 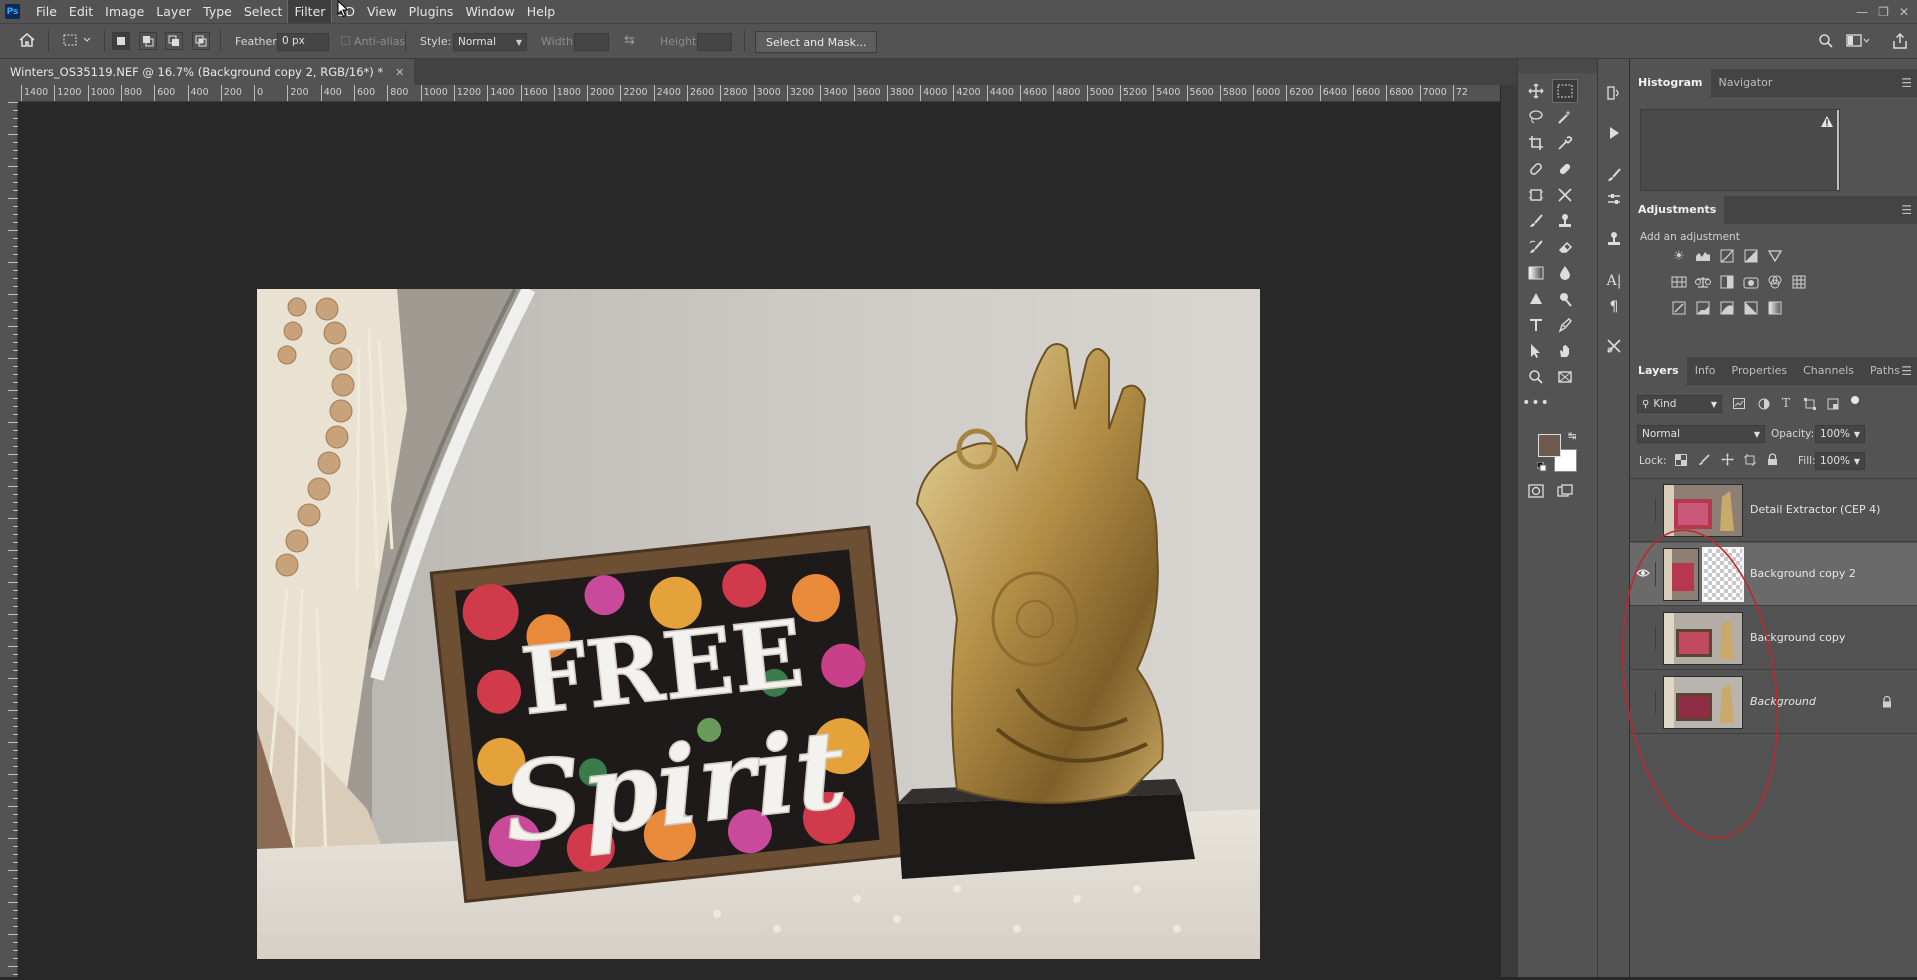 I want to click on workspace-icon, so click(x=1858, y=42).